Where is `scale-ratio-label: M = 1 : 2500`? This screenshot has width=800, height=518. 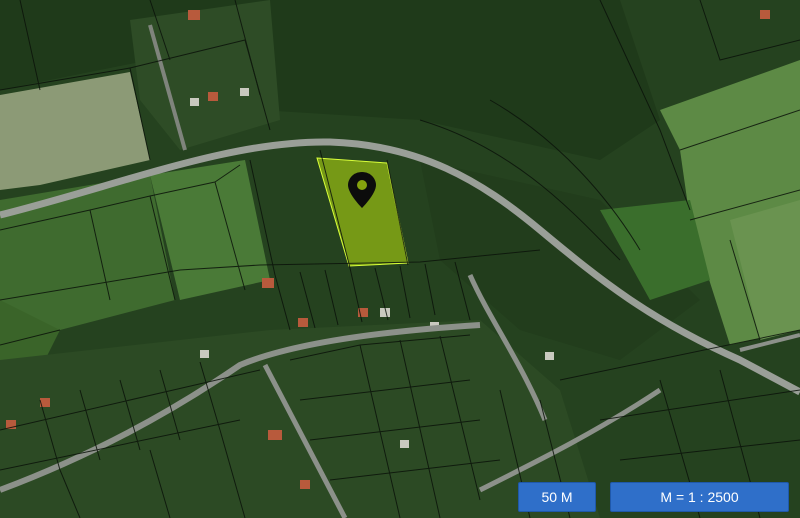
scale-ratio-label: M = 1 : 2500 is located at coordinates (699, 497).